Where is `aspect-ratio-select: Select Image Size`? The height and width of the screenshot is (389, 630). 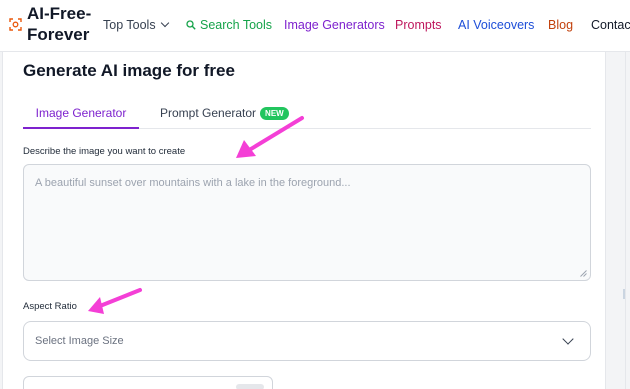 aspect-ratio-select: Select Image Size is located at coordinates (307, 341).